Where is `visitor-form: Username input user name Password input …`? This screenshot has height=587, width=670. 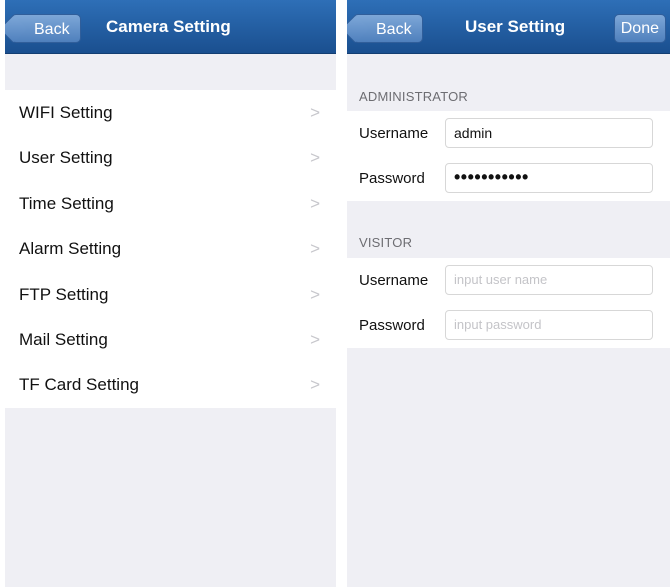
visitor-form: Username input user name Password input … is located at coordinates (508, 303).